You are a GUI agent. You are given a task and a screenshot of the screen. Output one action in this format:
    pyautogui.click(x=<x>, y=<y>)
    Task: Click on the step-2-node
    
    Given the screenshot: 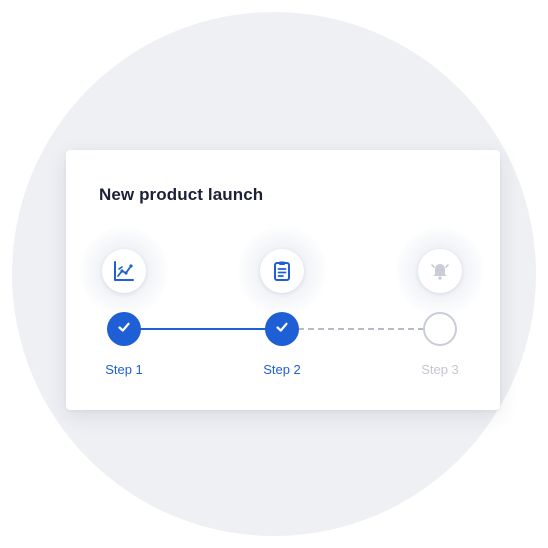 What is the action you would take?
    pyautogui.click(x=282, y=329)
    